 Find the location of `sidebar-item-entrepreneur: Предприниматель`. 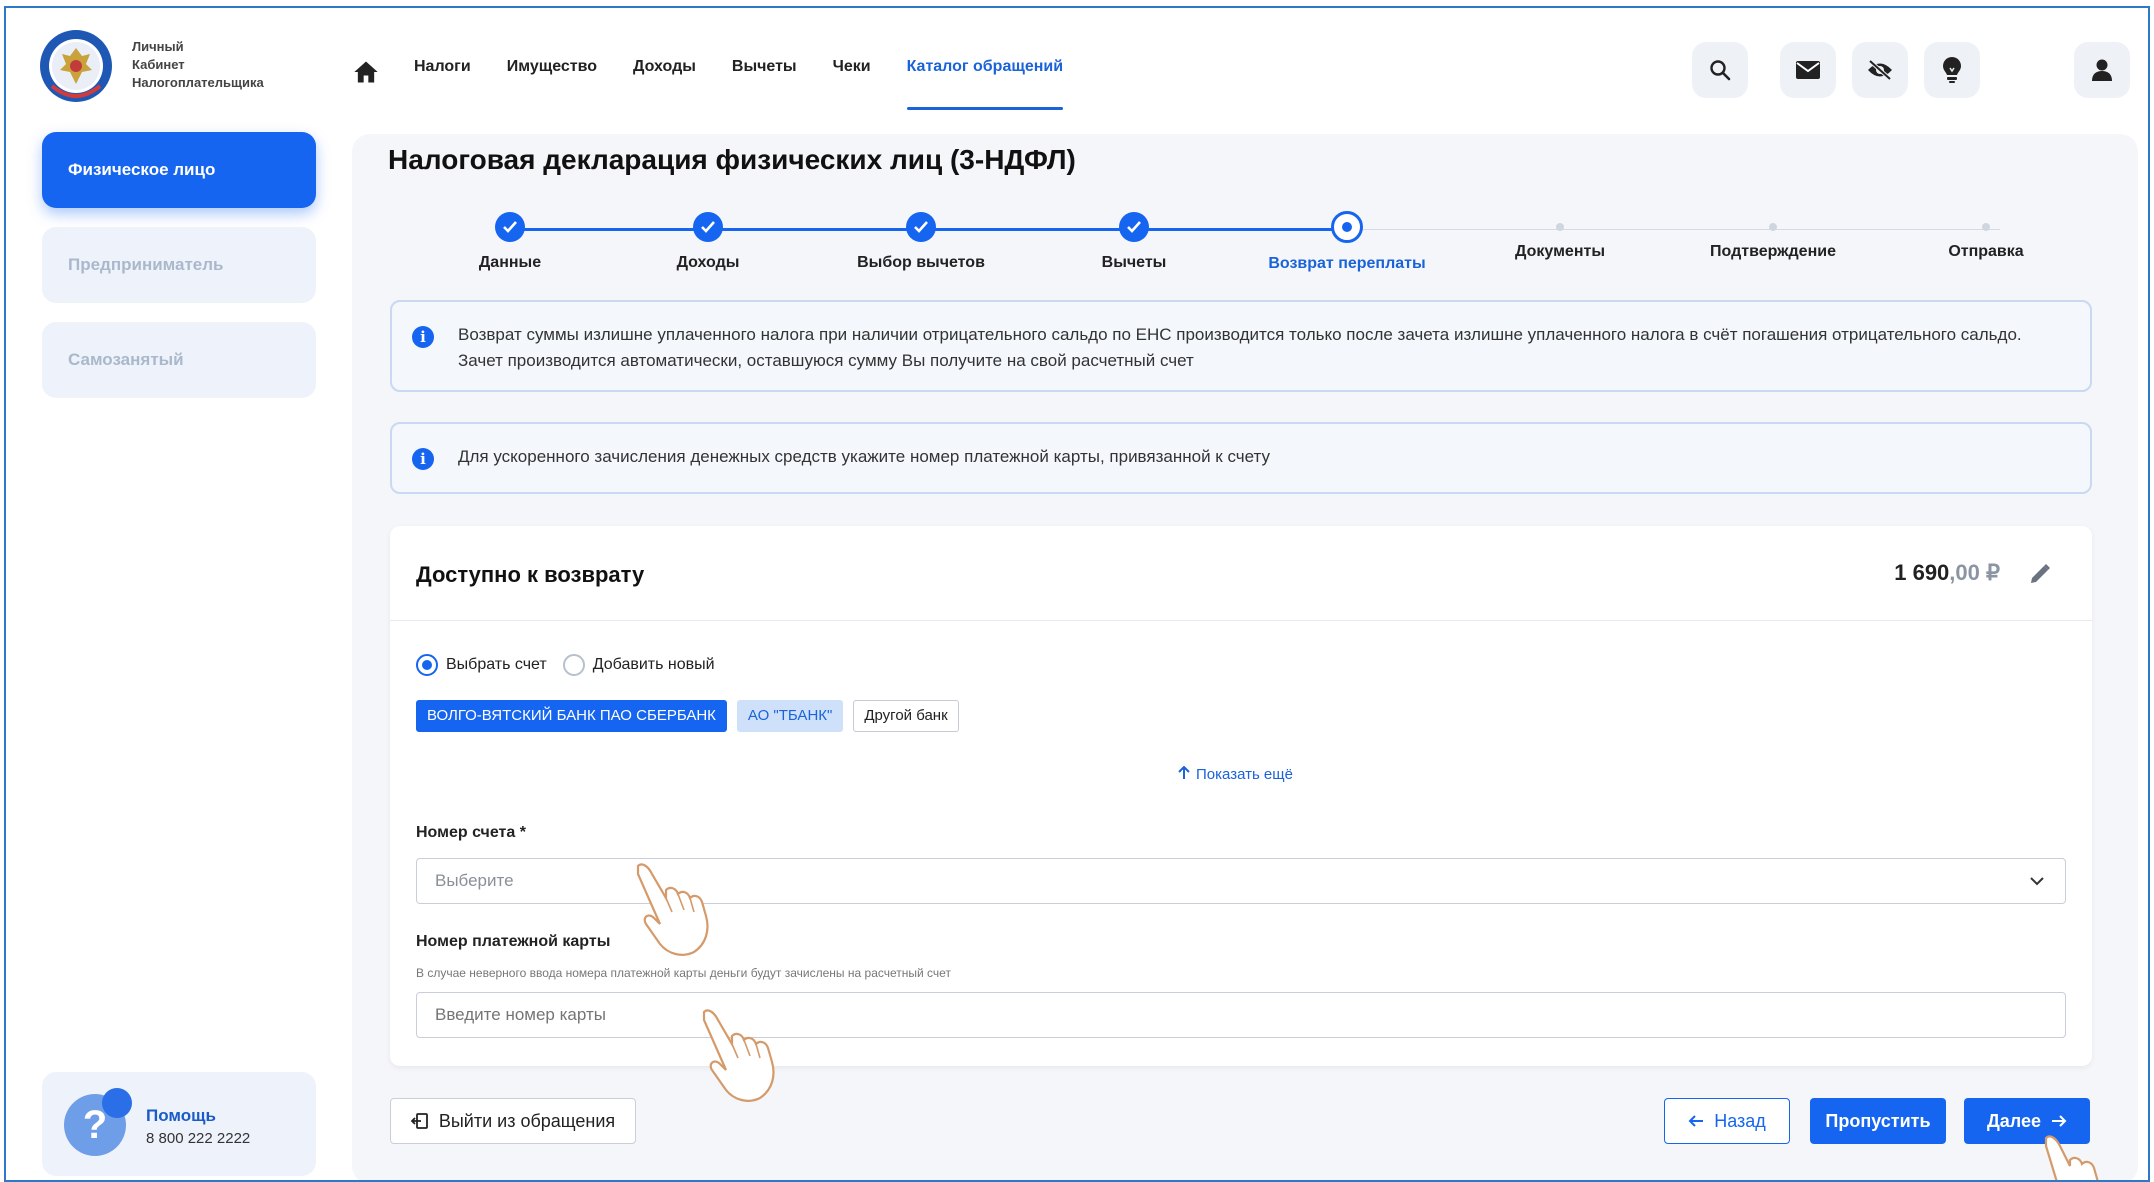

sidebar-item-entrepreneur: Предприниматель is located at coordinates (179, 265).